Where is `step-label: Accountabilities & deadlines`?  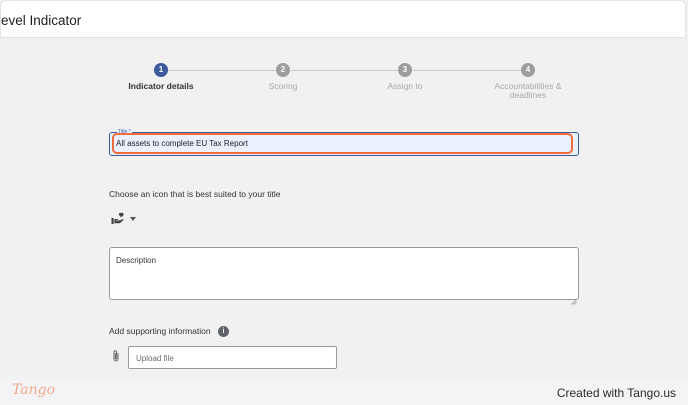 step-label: Accountabilities & deadlines is located at coordinates (528, 90).